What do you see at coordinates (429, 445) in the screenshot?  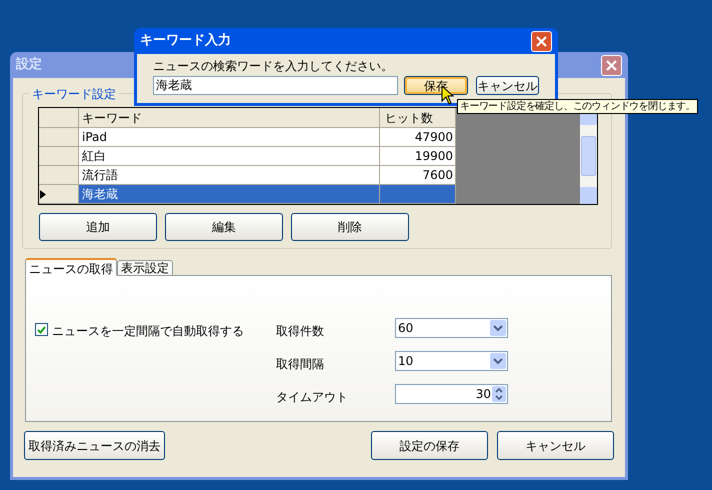 I see `save-settings-button: 設定の保存` at bounding box center [429, 445].